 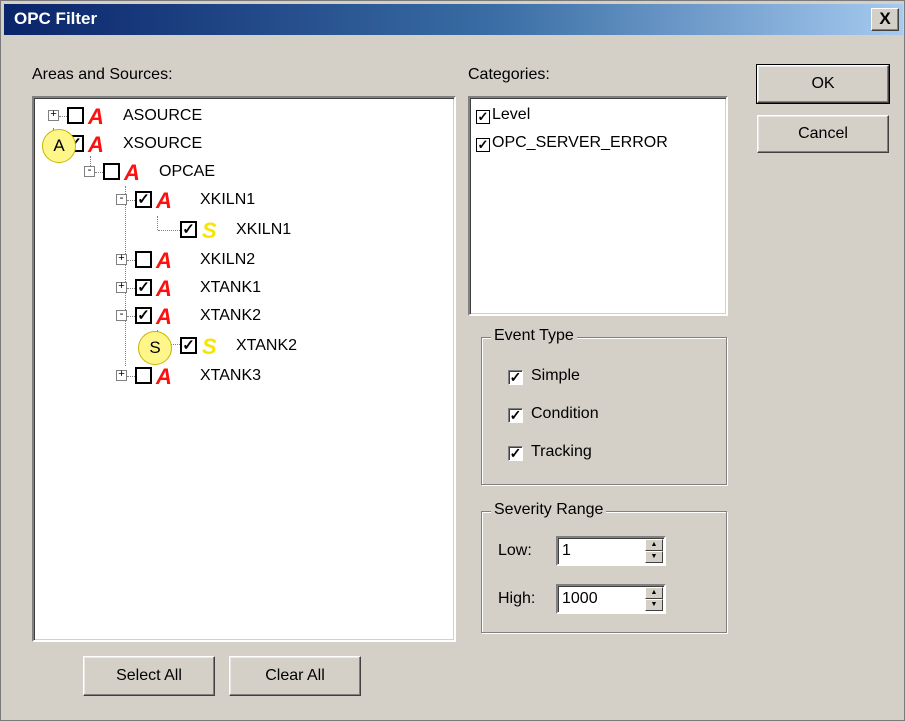 I want to click on event-simple-option: ✓ Simple, so click(x=544, y=376).